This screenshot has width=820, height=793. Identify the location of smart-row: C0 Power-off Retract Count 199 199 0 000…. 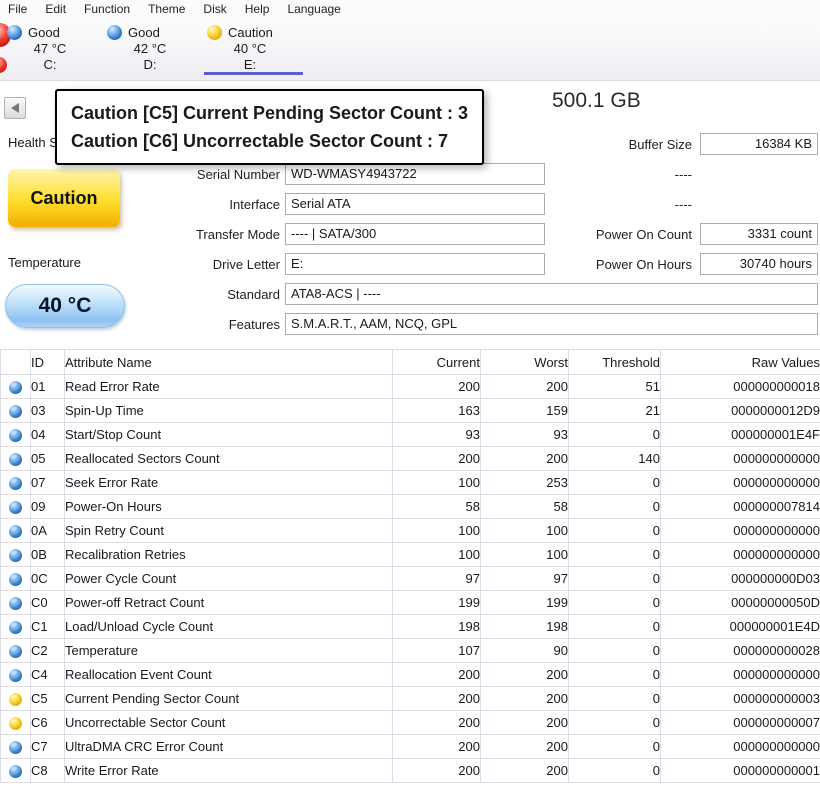
(410, 602).